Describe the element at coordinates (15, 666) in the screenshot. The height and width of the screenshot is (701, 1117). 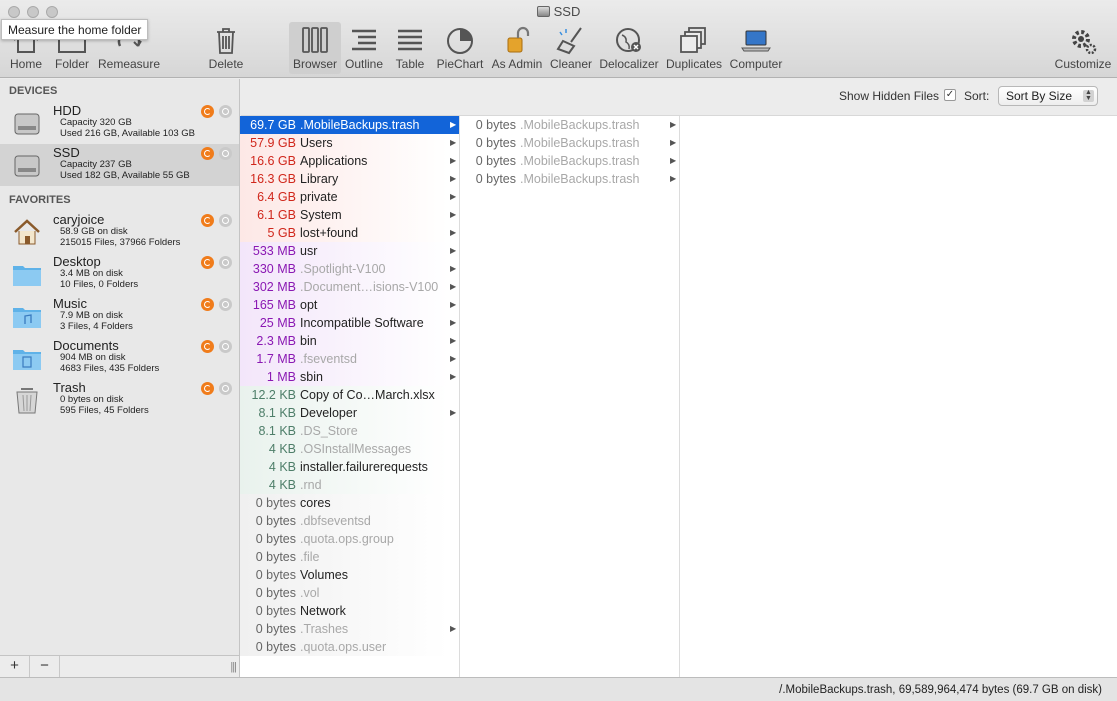
I see `add-favorite-button: +` at that location.